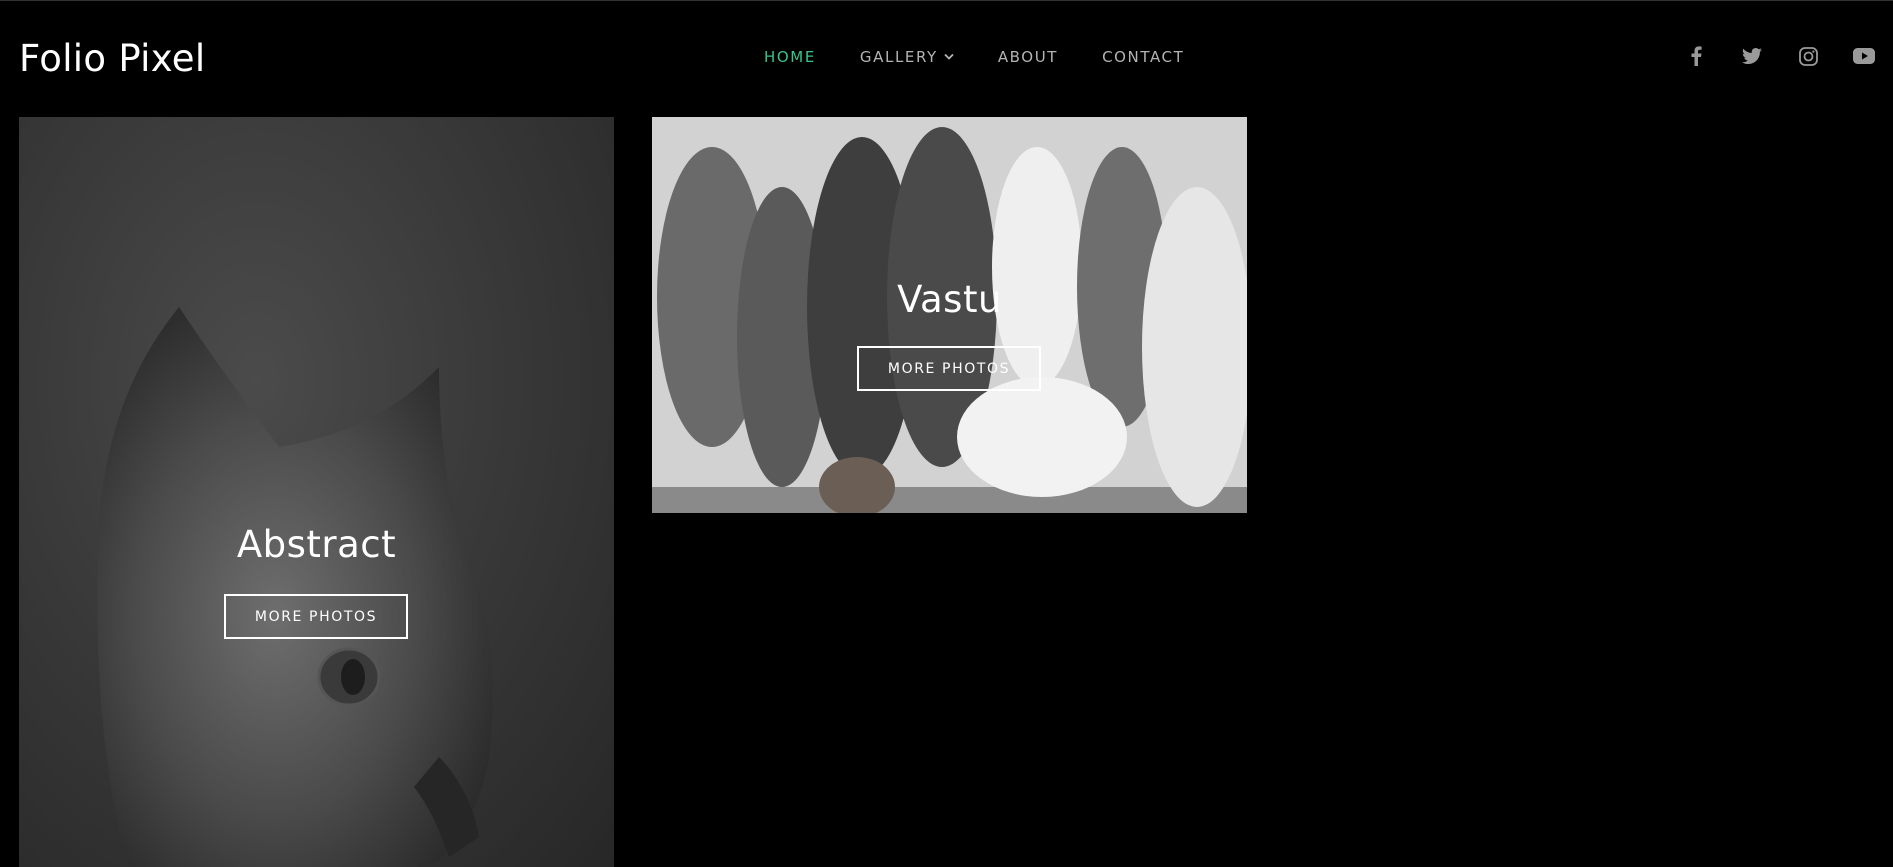 The height and width of the screenshot is (867, 1893). What do you see at coordinates (1808, 56) in the screenshot?
I see `instagram-icon` at bounding box center [1808, 56].